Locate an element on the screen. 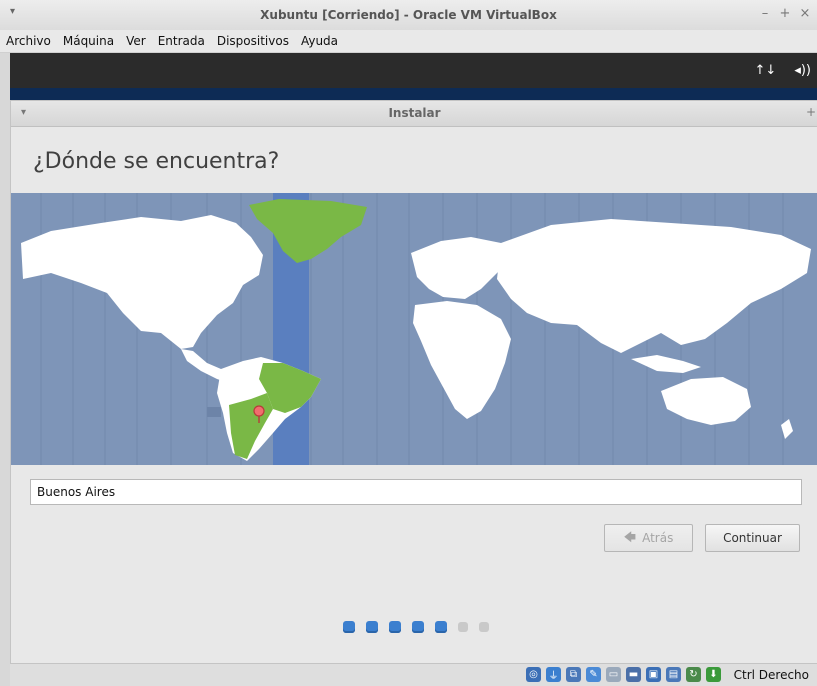 The height and width of the screenshot is (686, 817). maximize-button: + is located at coordinates (785, 13).